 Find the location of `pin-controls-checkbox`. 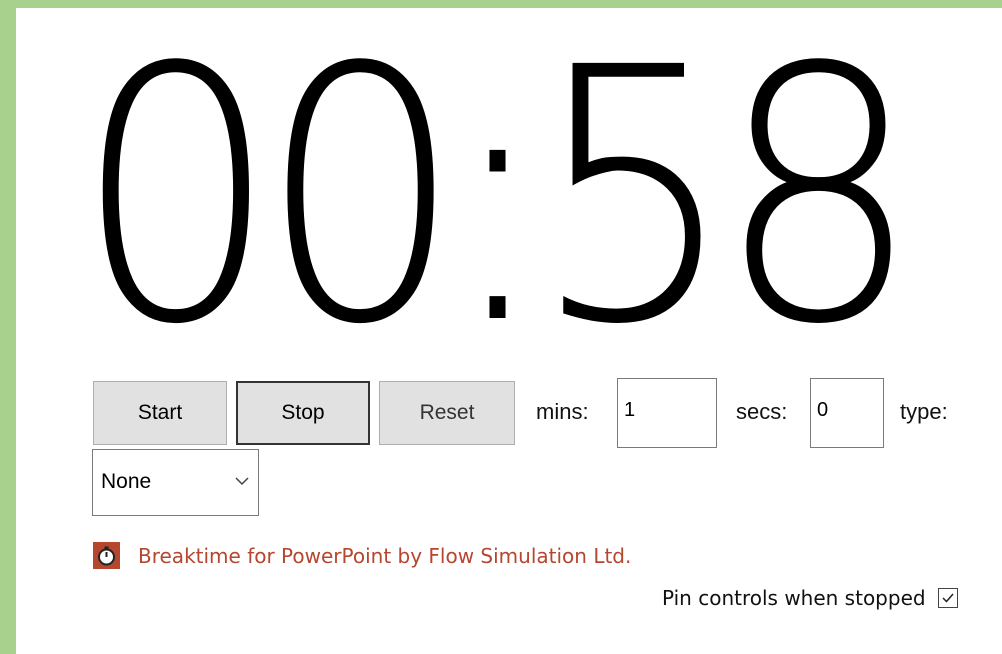

pin-controls-checkbox is located at coordinates (947, 598).